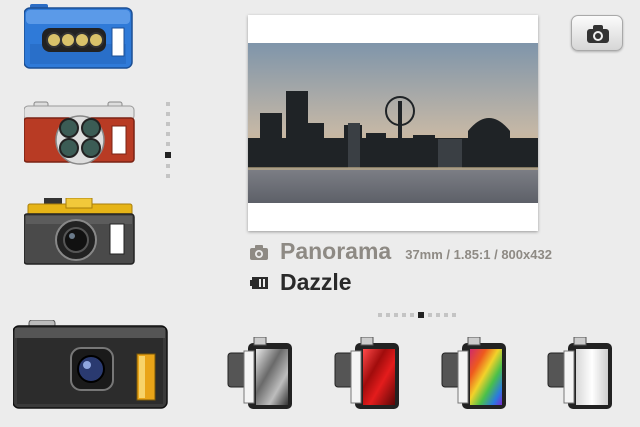 The width and height of the screenshot is (640, 427). Describe the element at coordinates (259, 372) in the screenshot. I see `bw-film-icon` at that location.